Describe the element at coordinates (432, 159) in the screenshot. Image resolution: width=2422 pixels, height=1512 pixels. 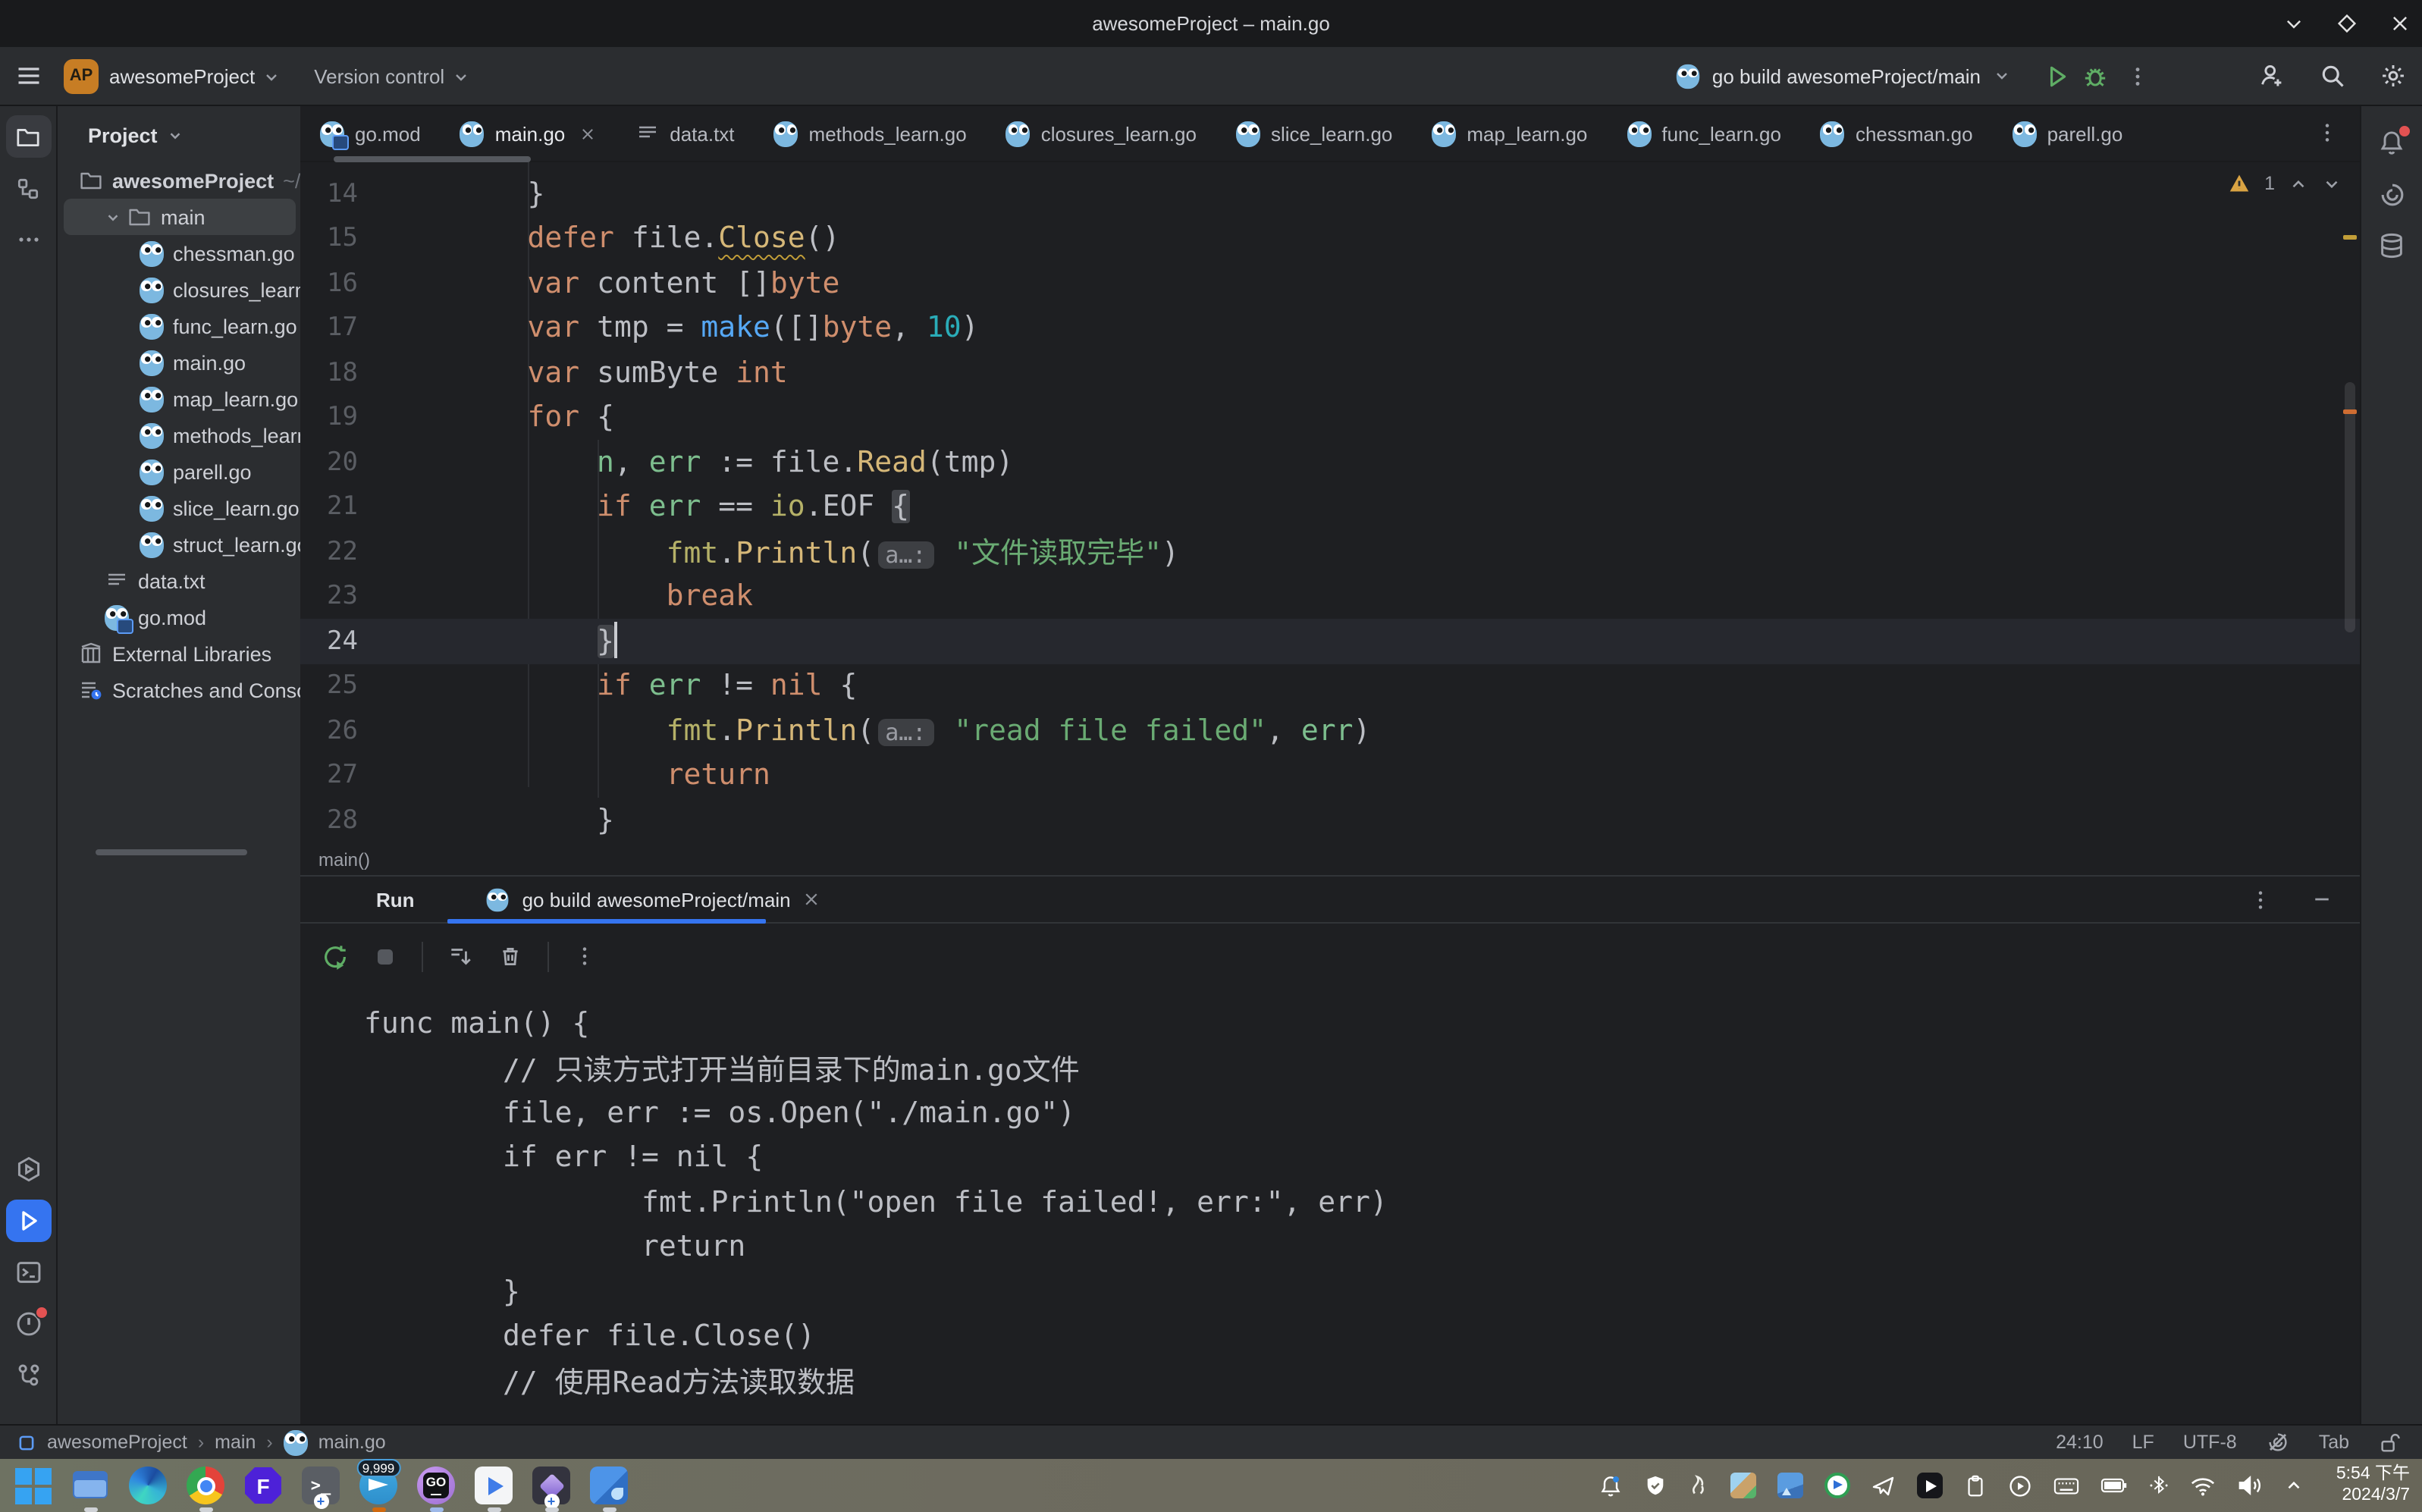
I see `tab-strip-scrollbar` at that location.